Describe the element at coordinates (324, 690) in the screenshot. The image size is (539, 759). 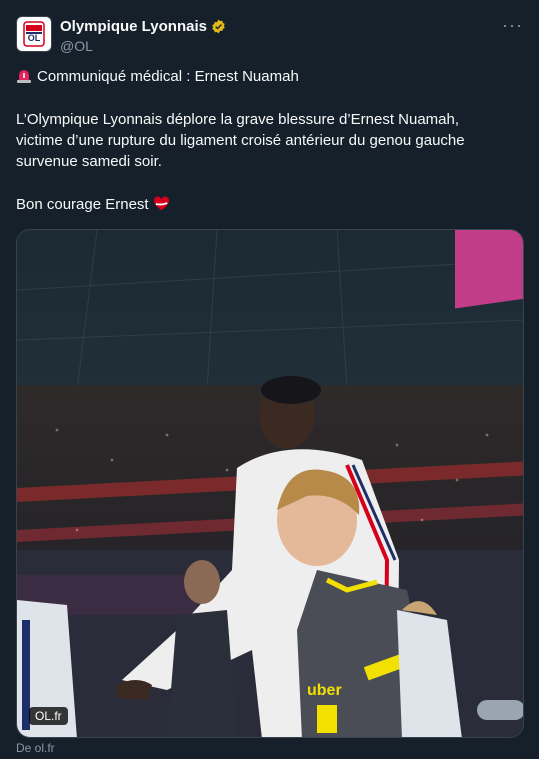
I see `jersey-sponsor-text: uber` at that location.